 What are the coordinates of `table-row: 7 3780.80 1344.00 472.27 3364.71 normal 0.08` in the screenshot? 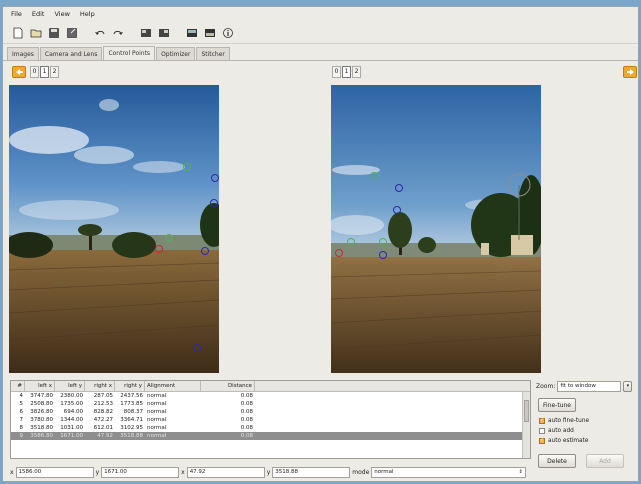 It's located at (270, 420).